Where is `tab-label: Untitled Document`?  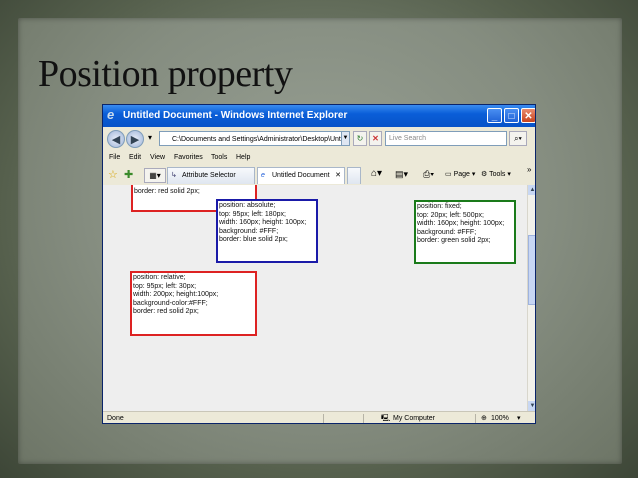 tab-label: Untitled Document is located at coordinates (301, 175).